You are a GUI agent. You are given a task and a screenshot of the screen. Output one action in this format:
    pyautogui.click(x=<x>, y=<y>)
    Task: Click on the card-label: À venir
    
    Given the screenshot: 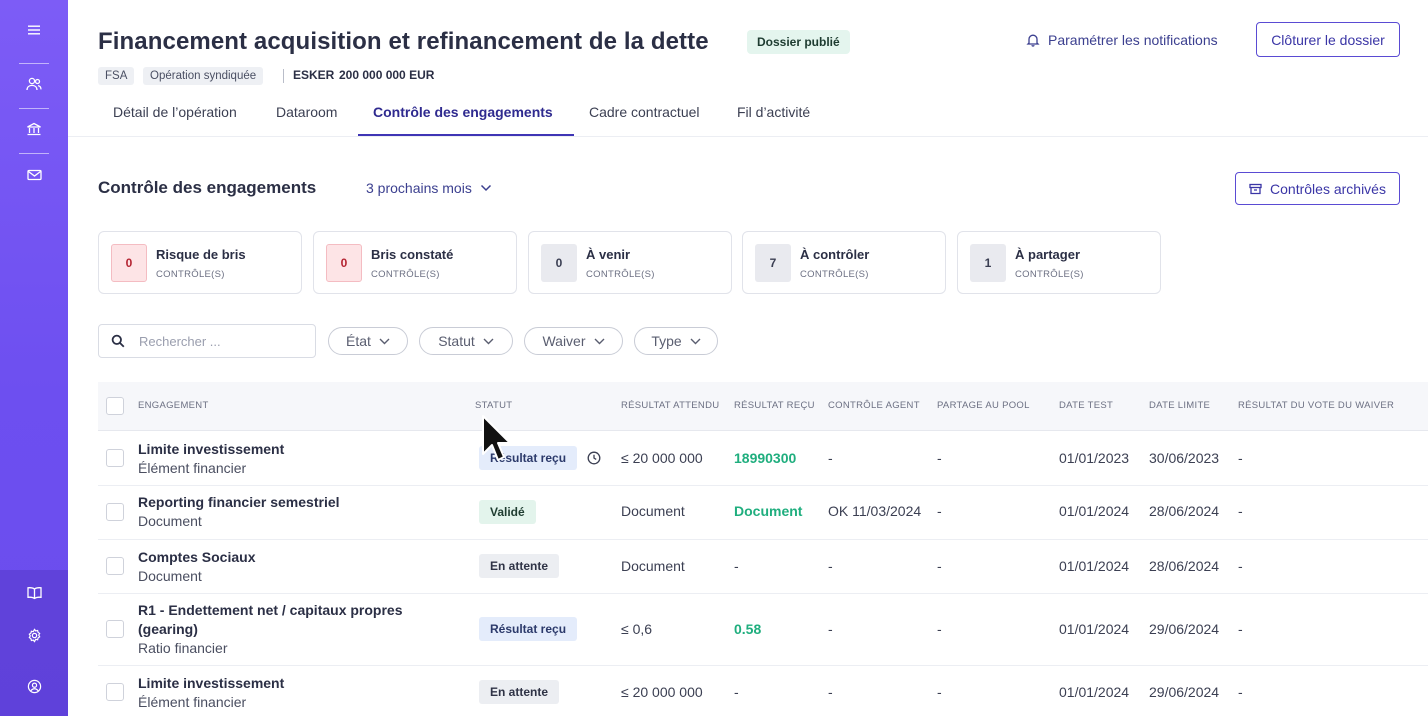 What is the action you would take?
    pyautogui.click(x=608, y=254)
    